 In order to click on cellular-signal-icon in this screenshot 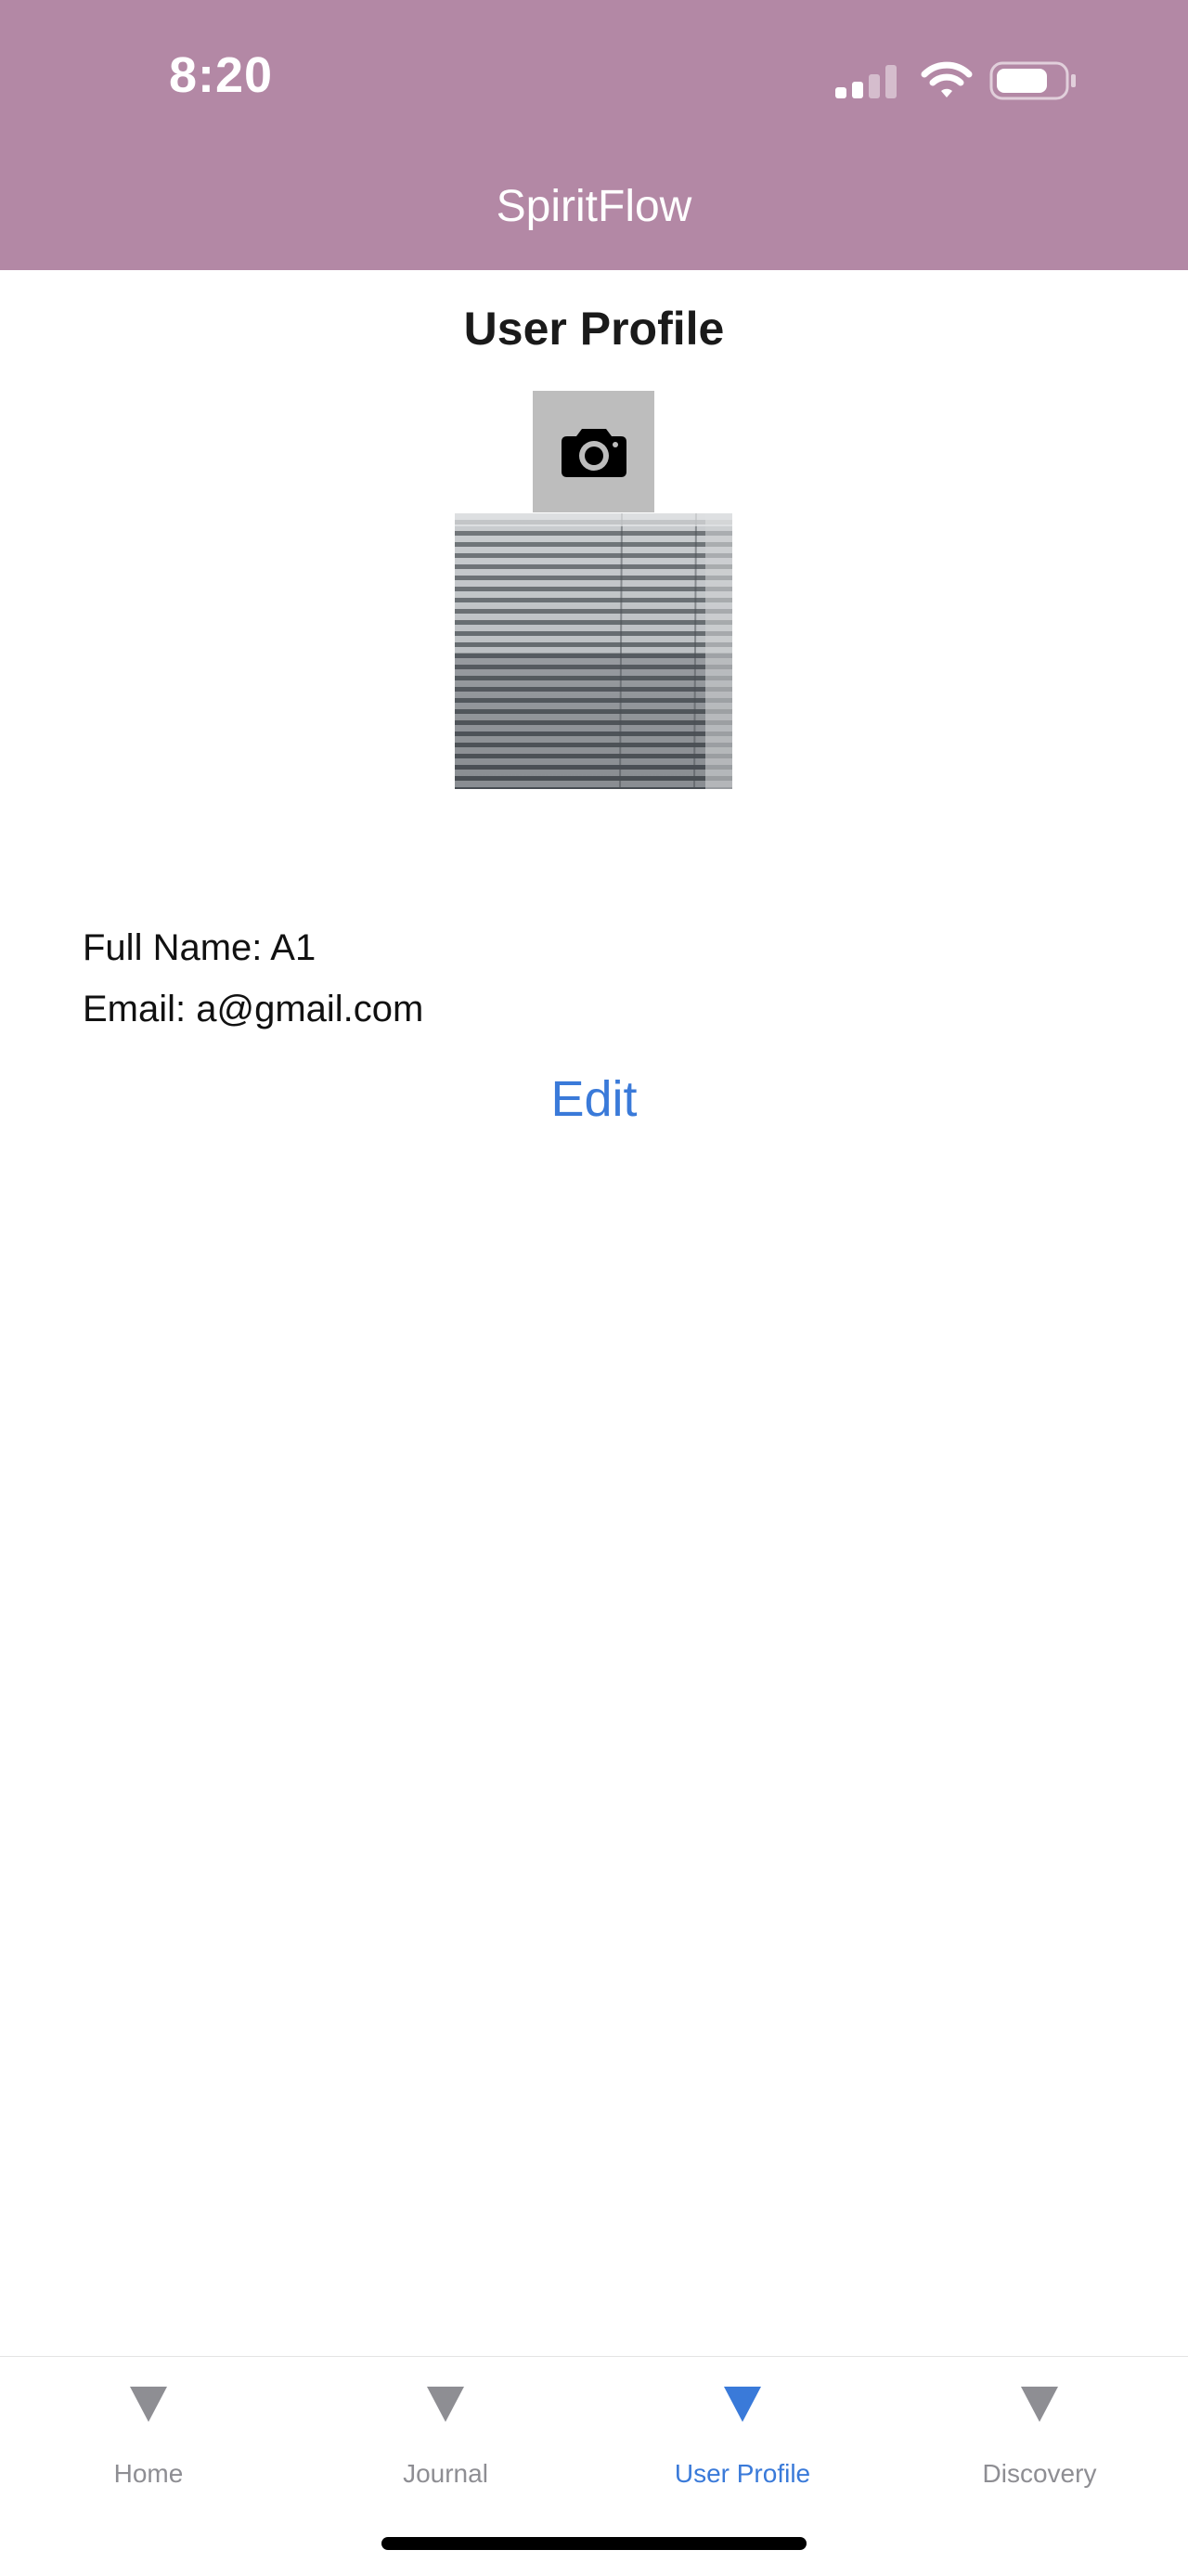, I will do `click(866, 81)`.